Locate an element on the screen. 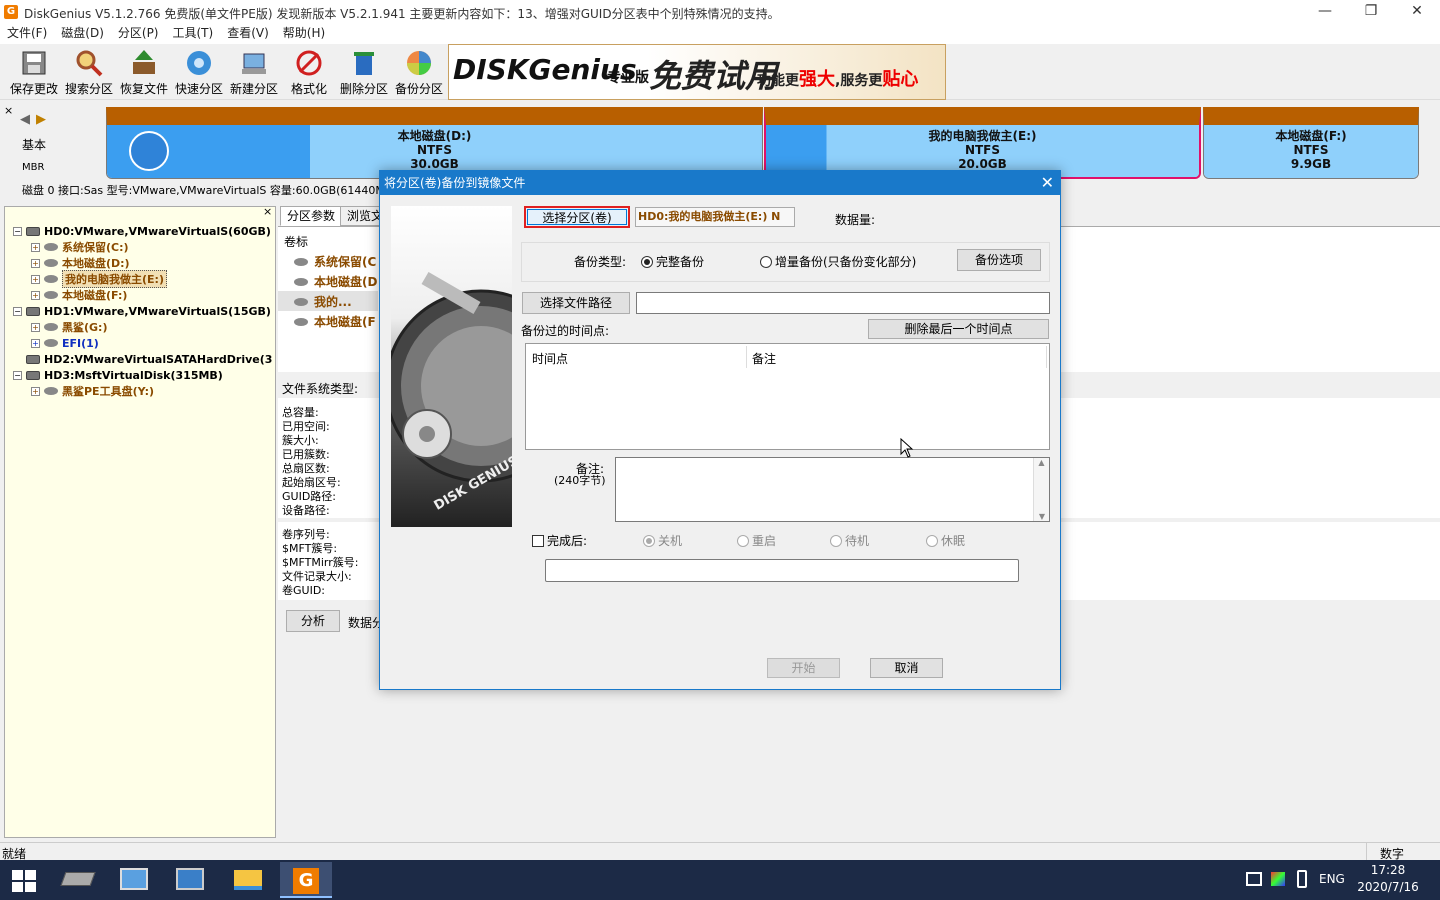  select-partition-button: 选择分区(卷) is located at coordinates (577, 217).